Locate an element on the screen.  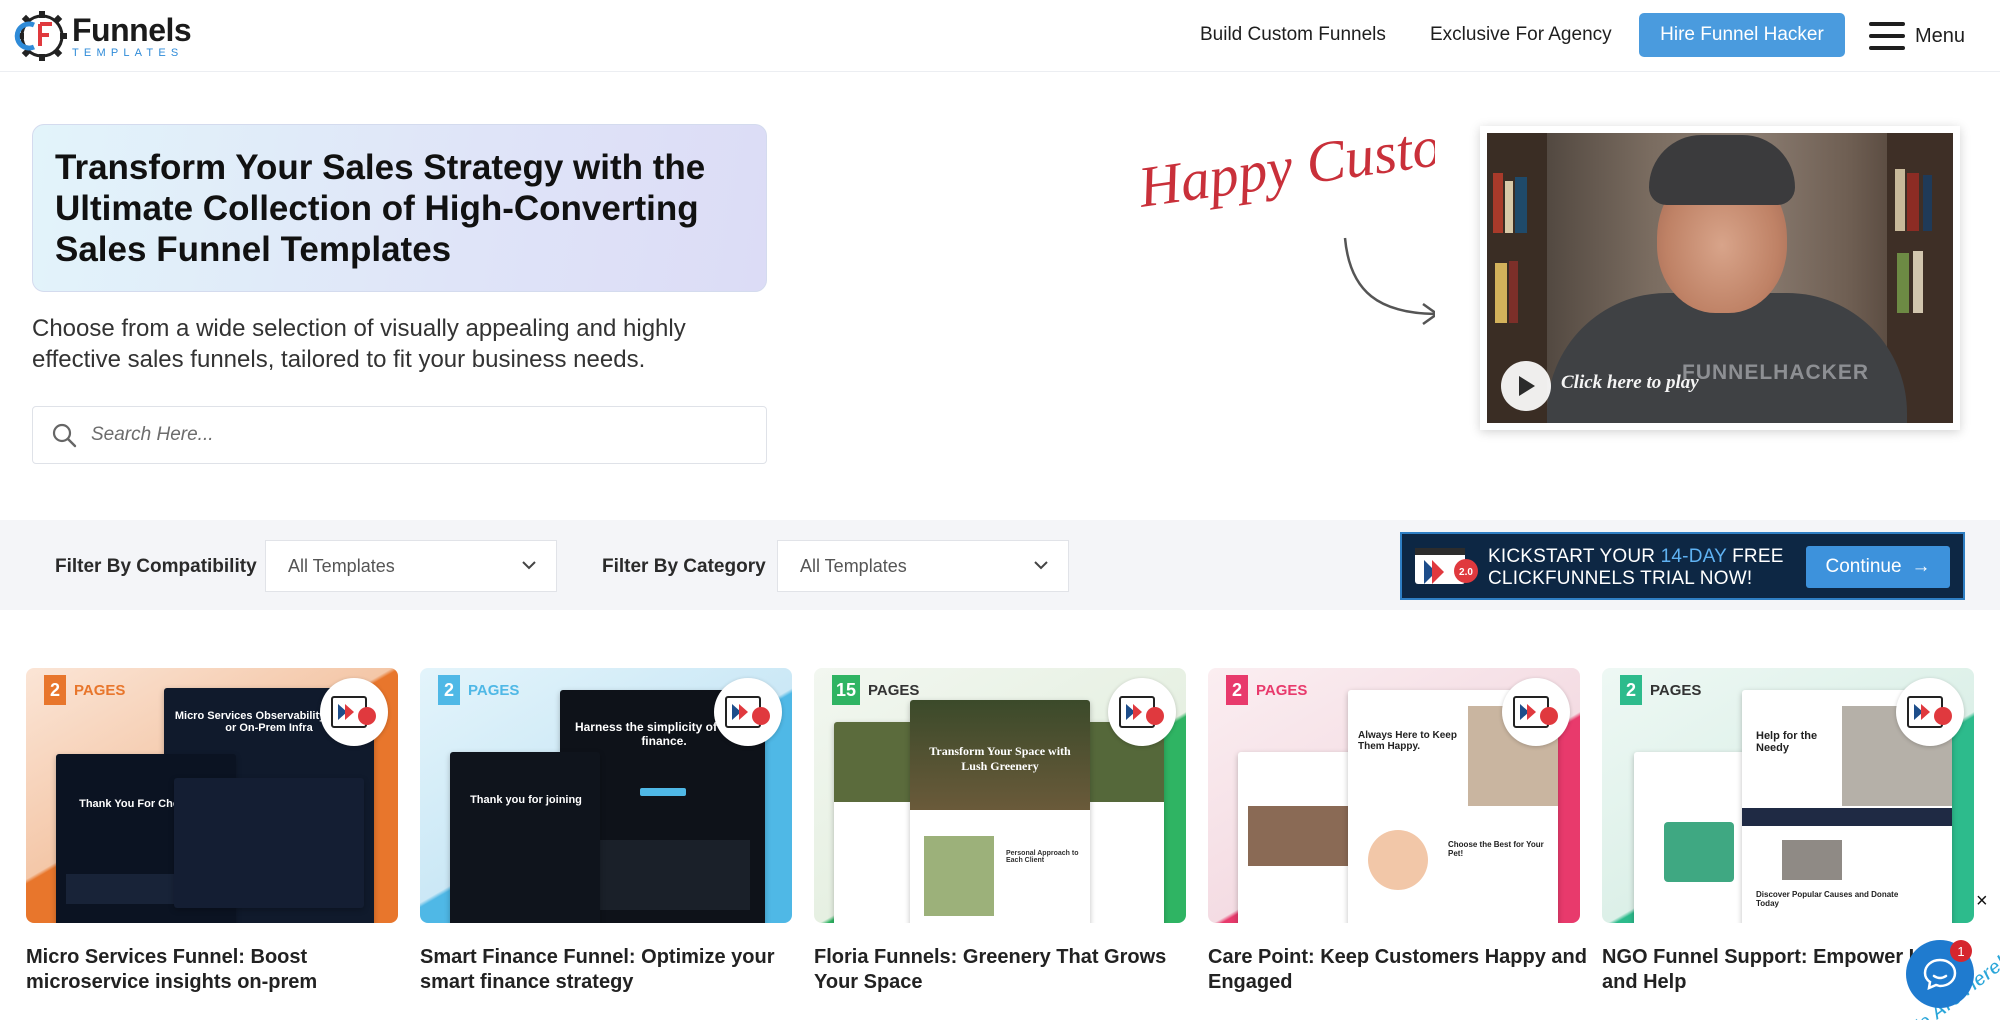
logo-name: Funnels is located at coordinates (132, 29).